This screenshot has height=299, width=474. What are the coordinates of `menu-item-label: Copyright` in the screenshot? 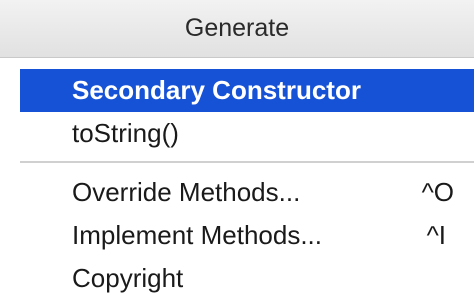 It's located at (128, 278).